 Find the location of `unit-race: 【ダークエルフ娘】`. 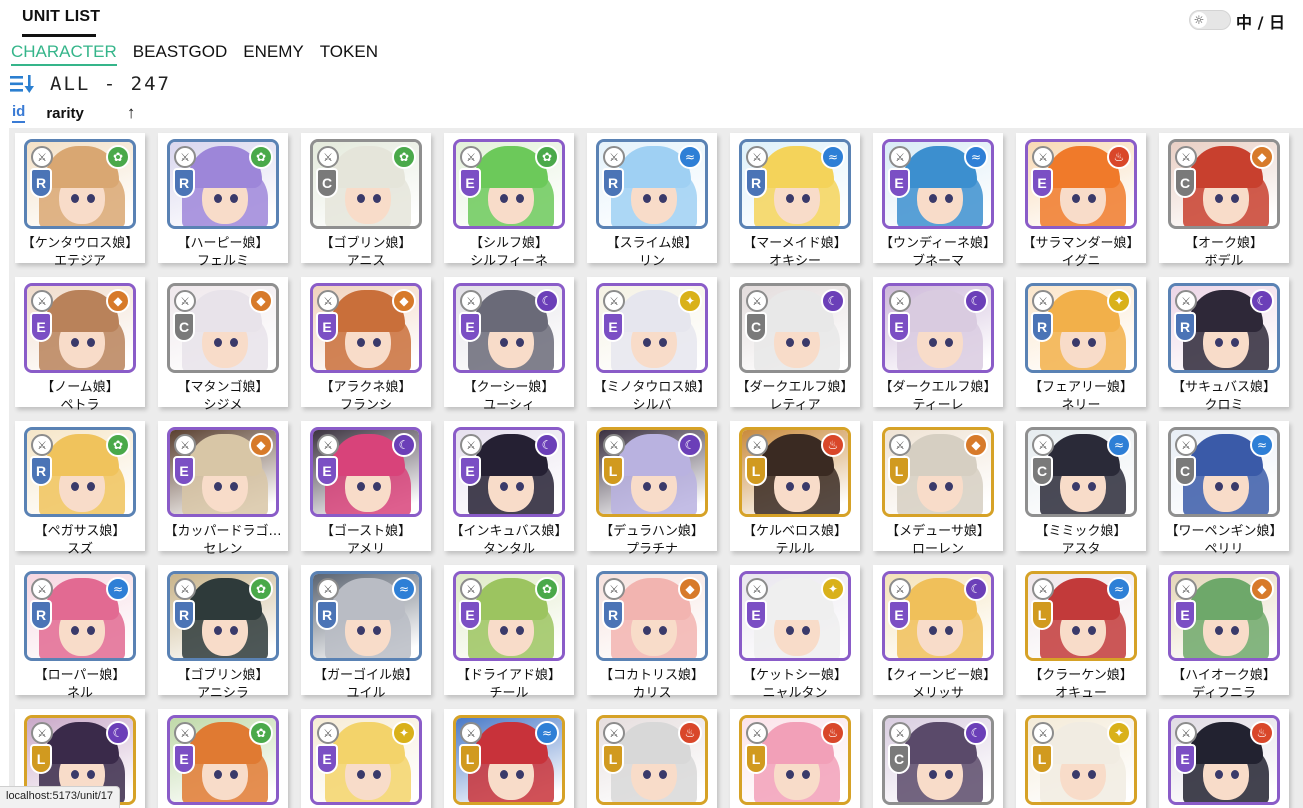

unit-race: 【ダークエルフ娘】 is located at coordinates (795, 387).